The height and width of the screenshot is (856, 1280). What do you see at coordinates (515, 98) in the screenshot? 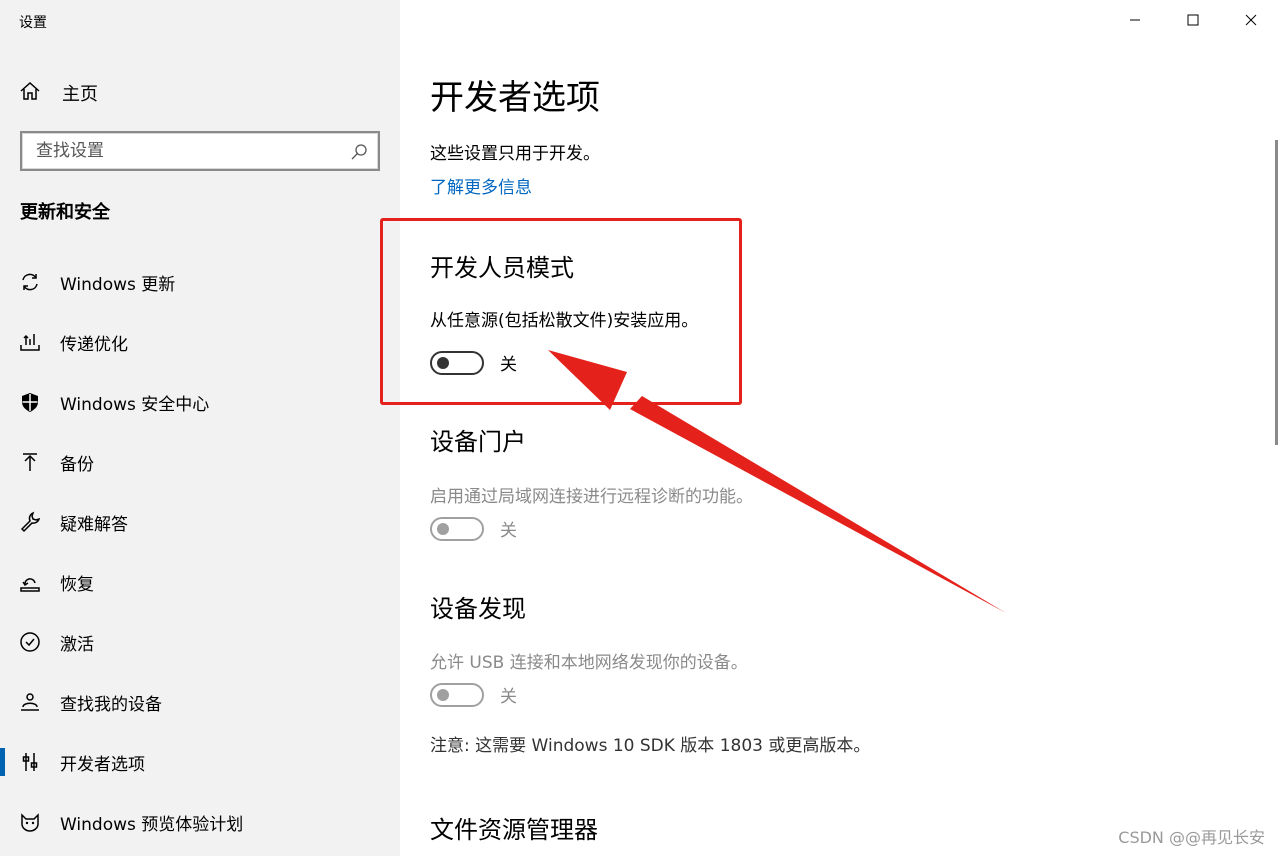
I see `page-title: 开发者选项` at bounding box center [515, 98].